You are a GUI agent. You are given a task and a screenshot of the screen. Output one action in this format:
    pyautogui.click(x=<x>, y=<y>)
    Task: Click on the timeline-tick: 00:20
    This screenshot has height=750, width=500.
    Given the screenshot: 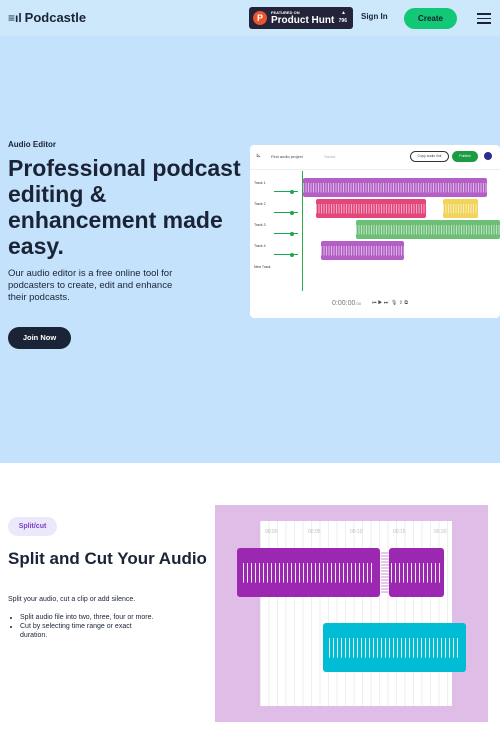 What is the action you would take?
    pyautogui.click(x=440, y=532)
    